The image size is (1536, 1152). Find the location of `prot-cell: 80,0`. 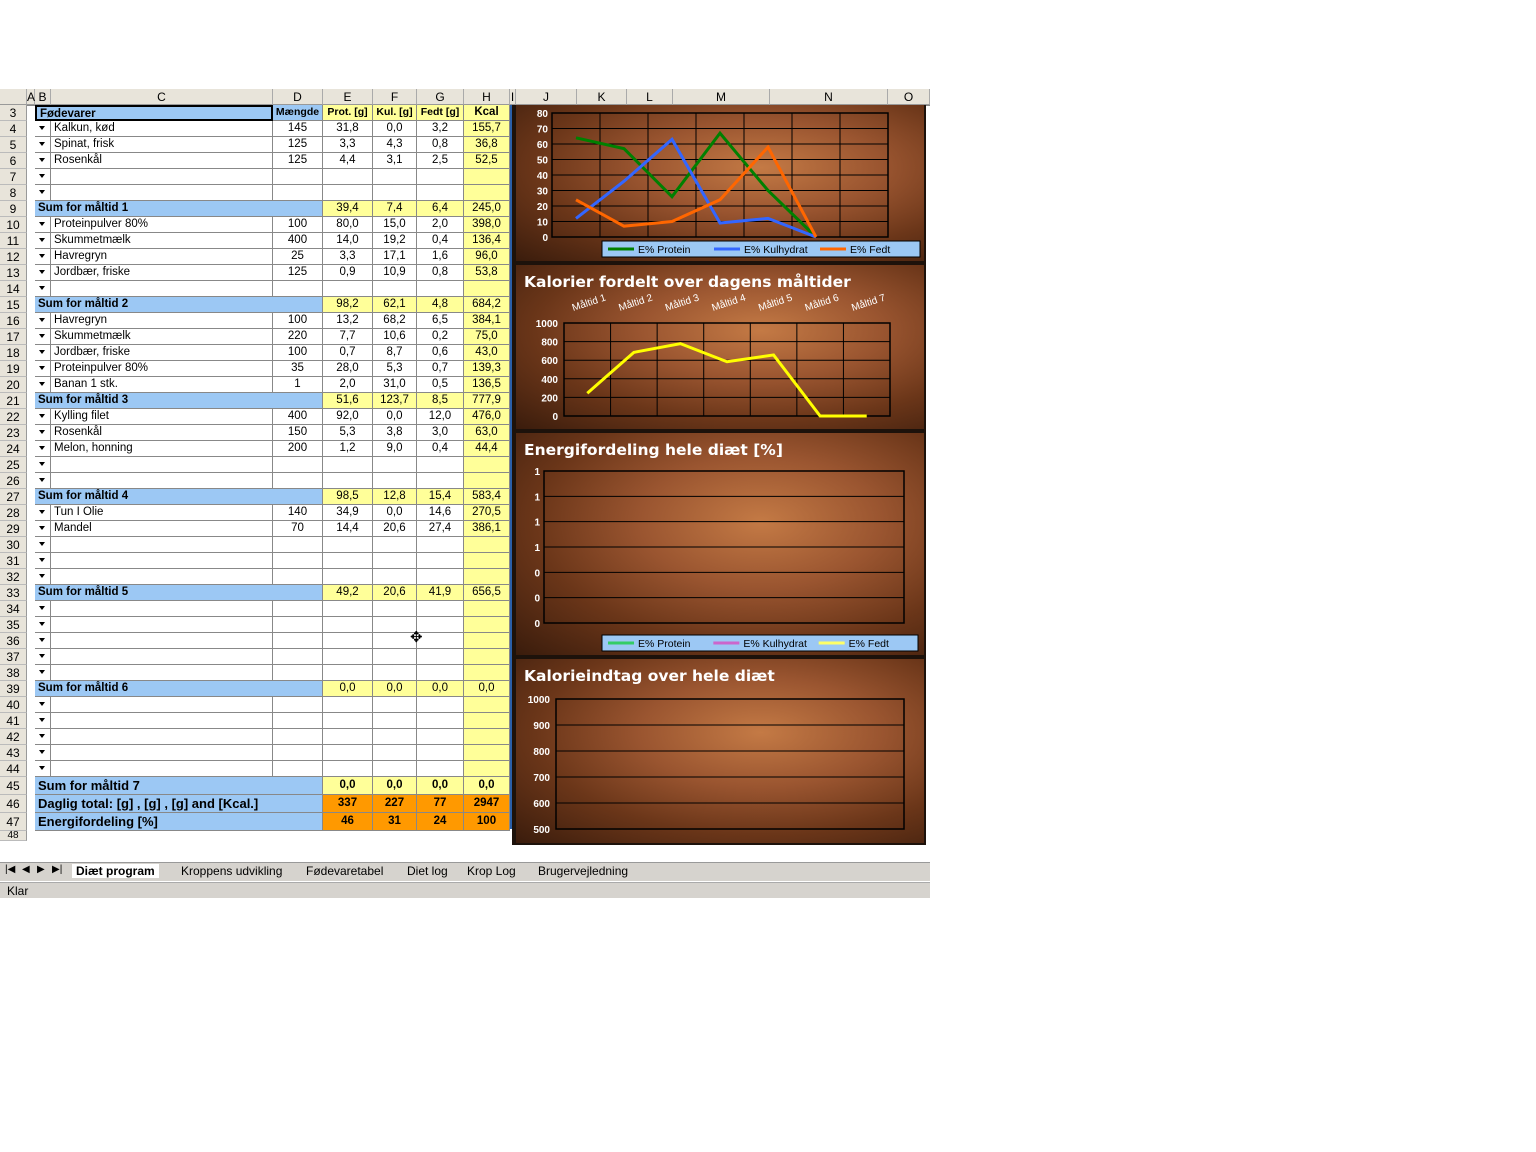

prot-cell: 80,0 is located at coordinates (348, 225).